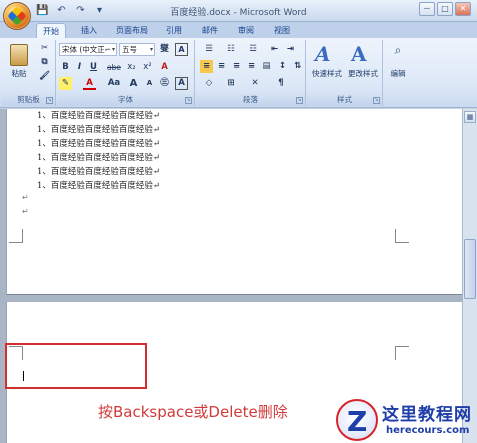 The height and width of the screenshot is (443, 477). I want to click on editing-label: 编辑, so click(398, 73).